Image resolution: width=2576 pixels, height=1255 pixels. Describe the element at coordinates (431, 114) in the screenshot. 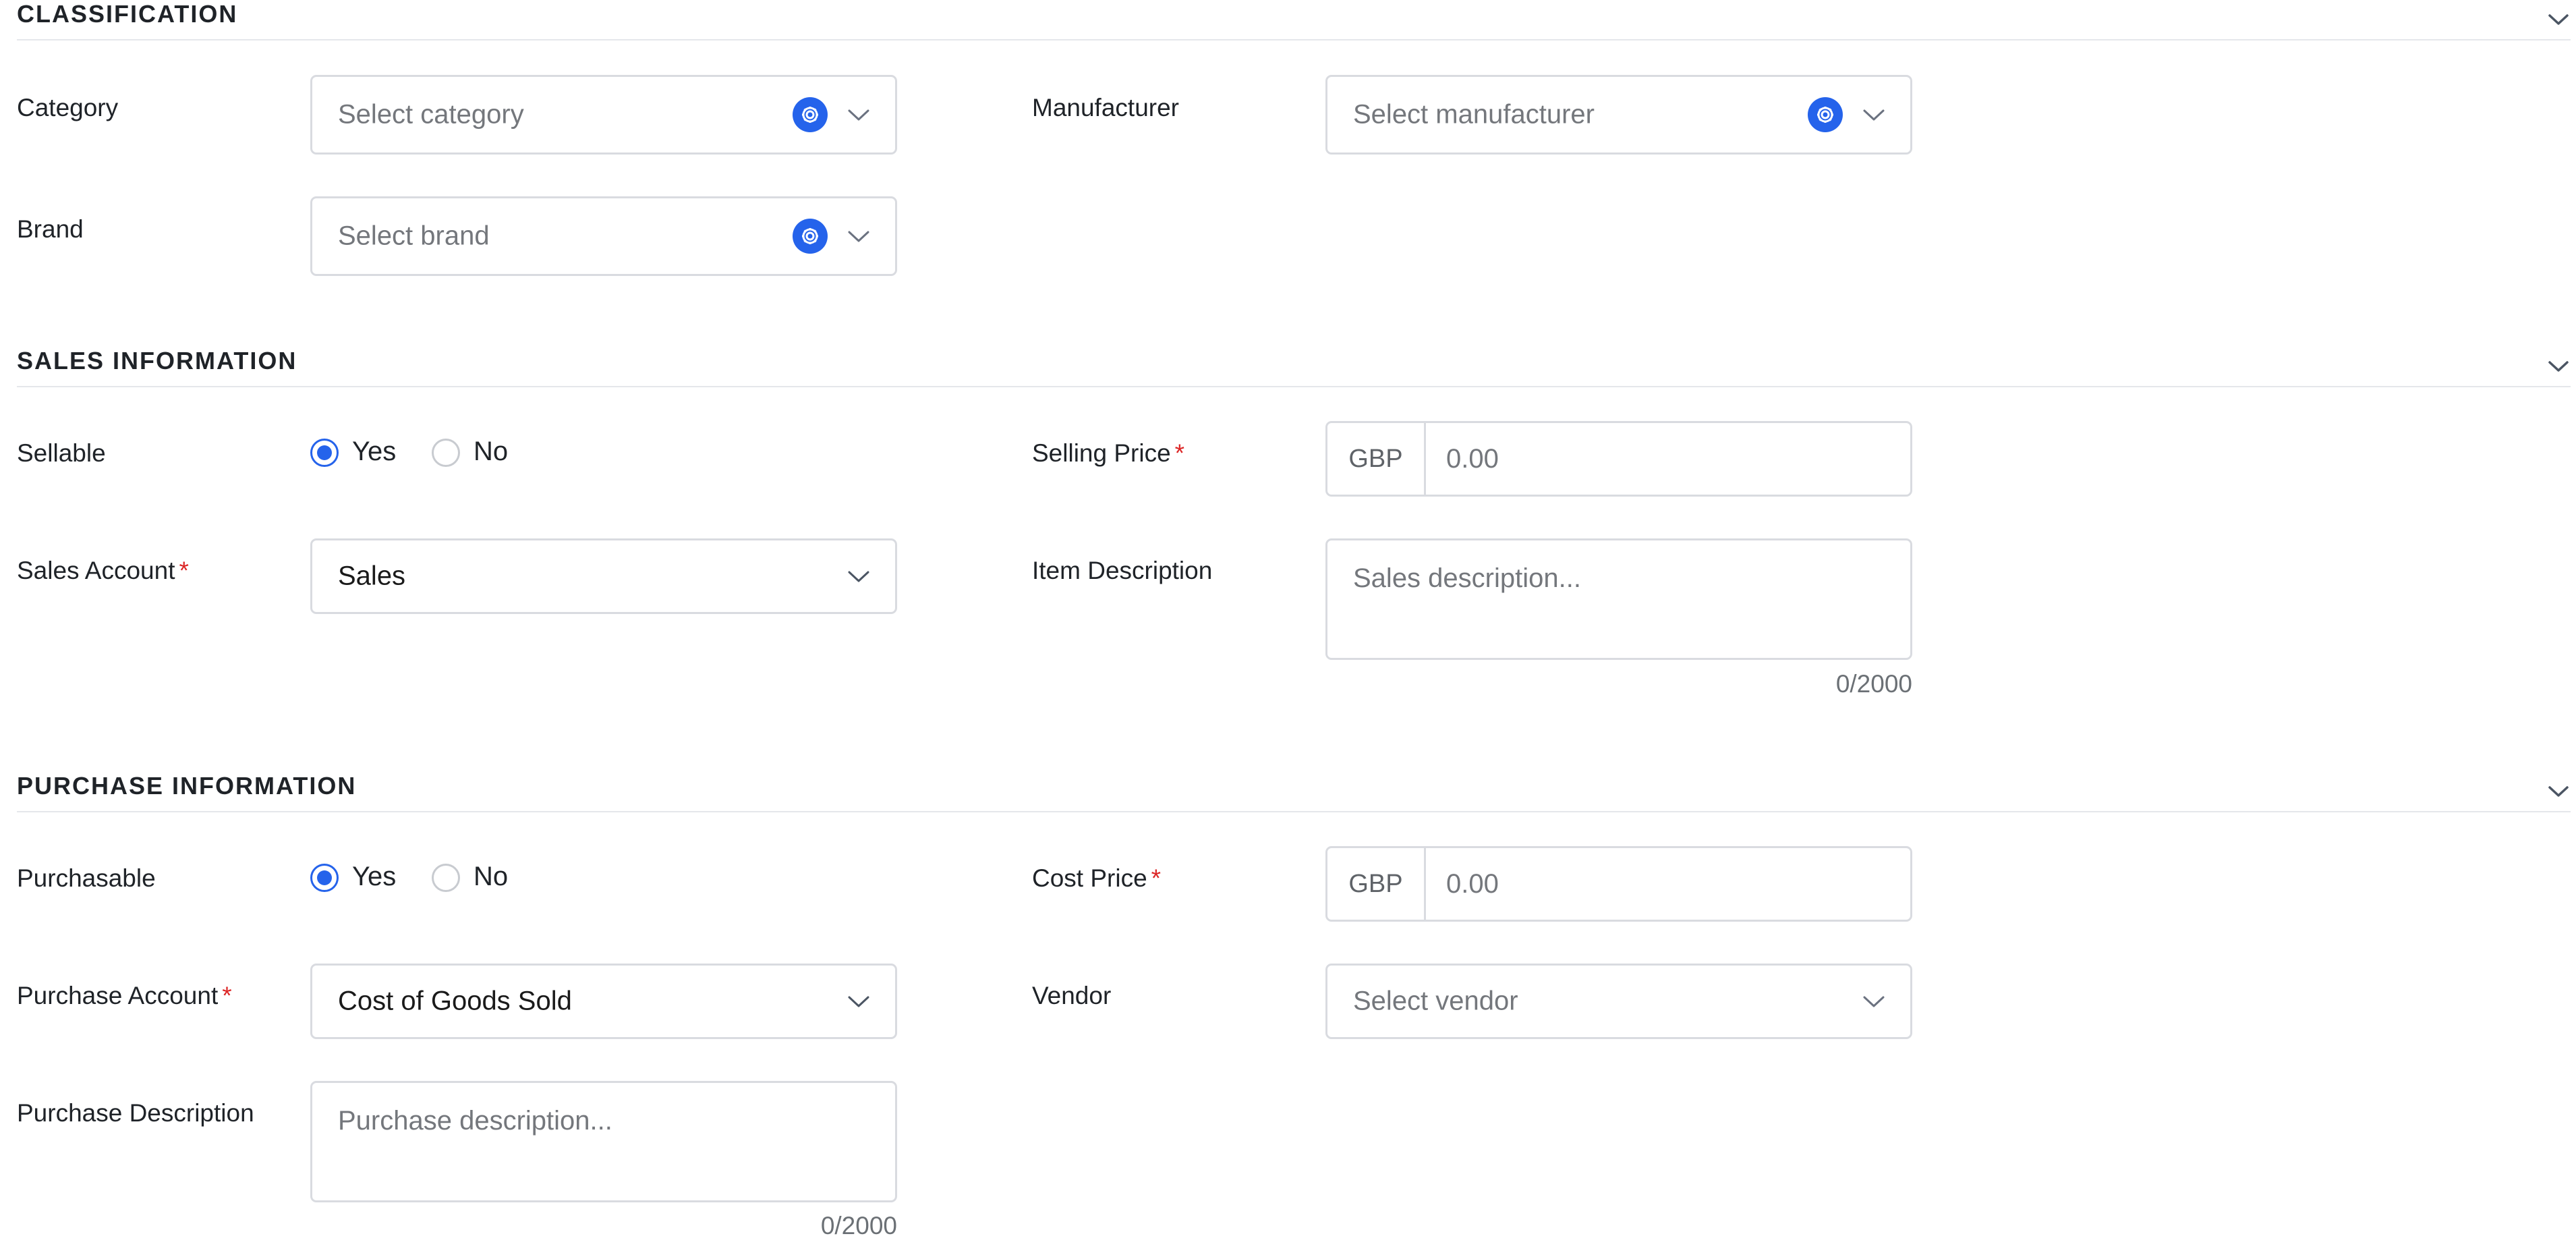

I see `category-placeholder: Select category` at that location.